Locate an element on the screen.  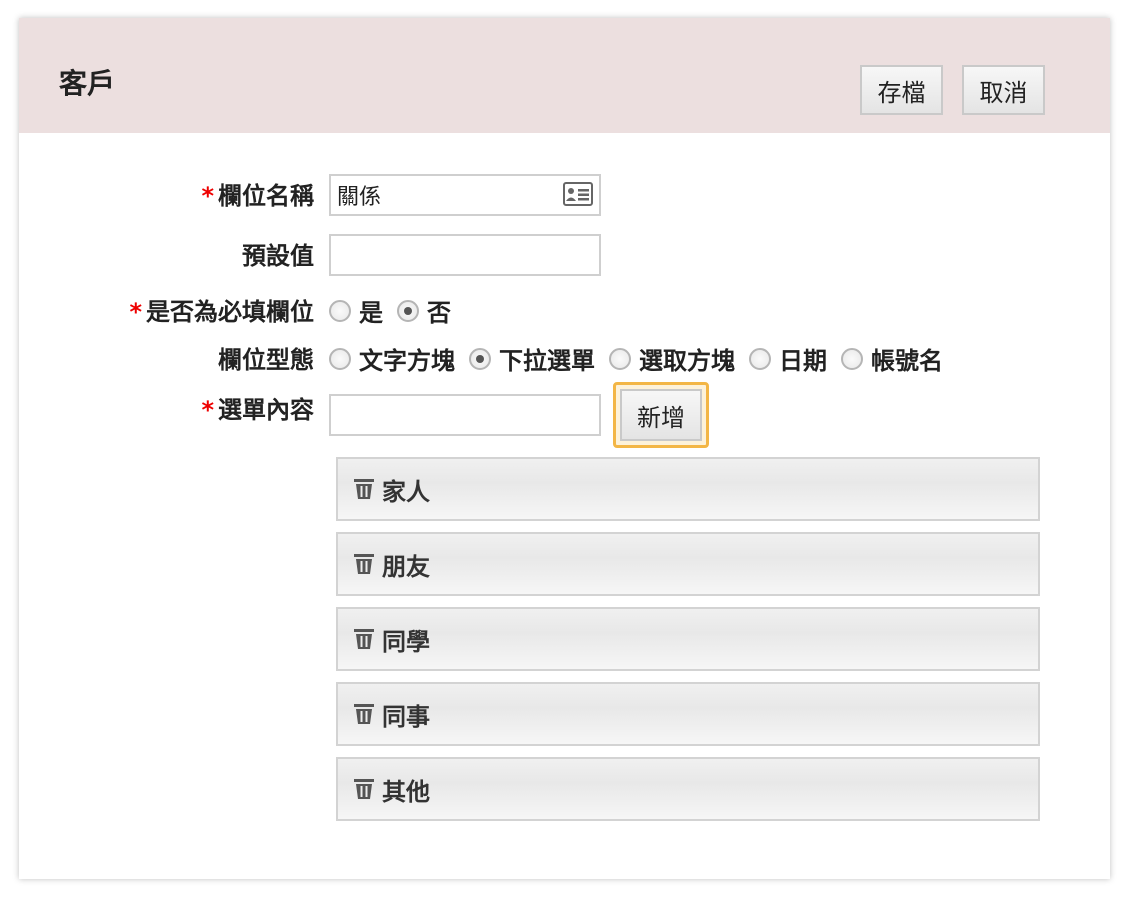
type-option-account-name: 帳號名 is located at coordinates (892, 358).